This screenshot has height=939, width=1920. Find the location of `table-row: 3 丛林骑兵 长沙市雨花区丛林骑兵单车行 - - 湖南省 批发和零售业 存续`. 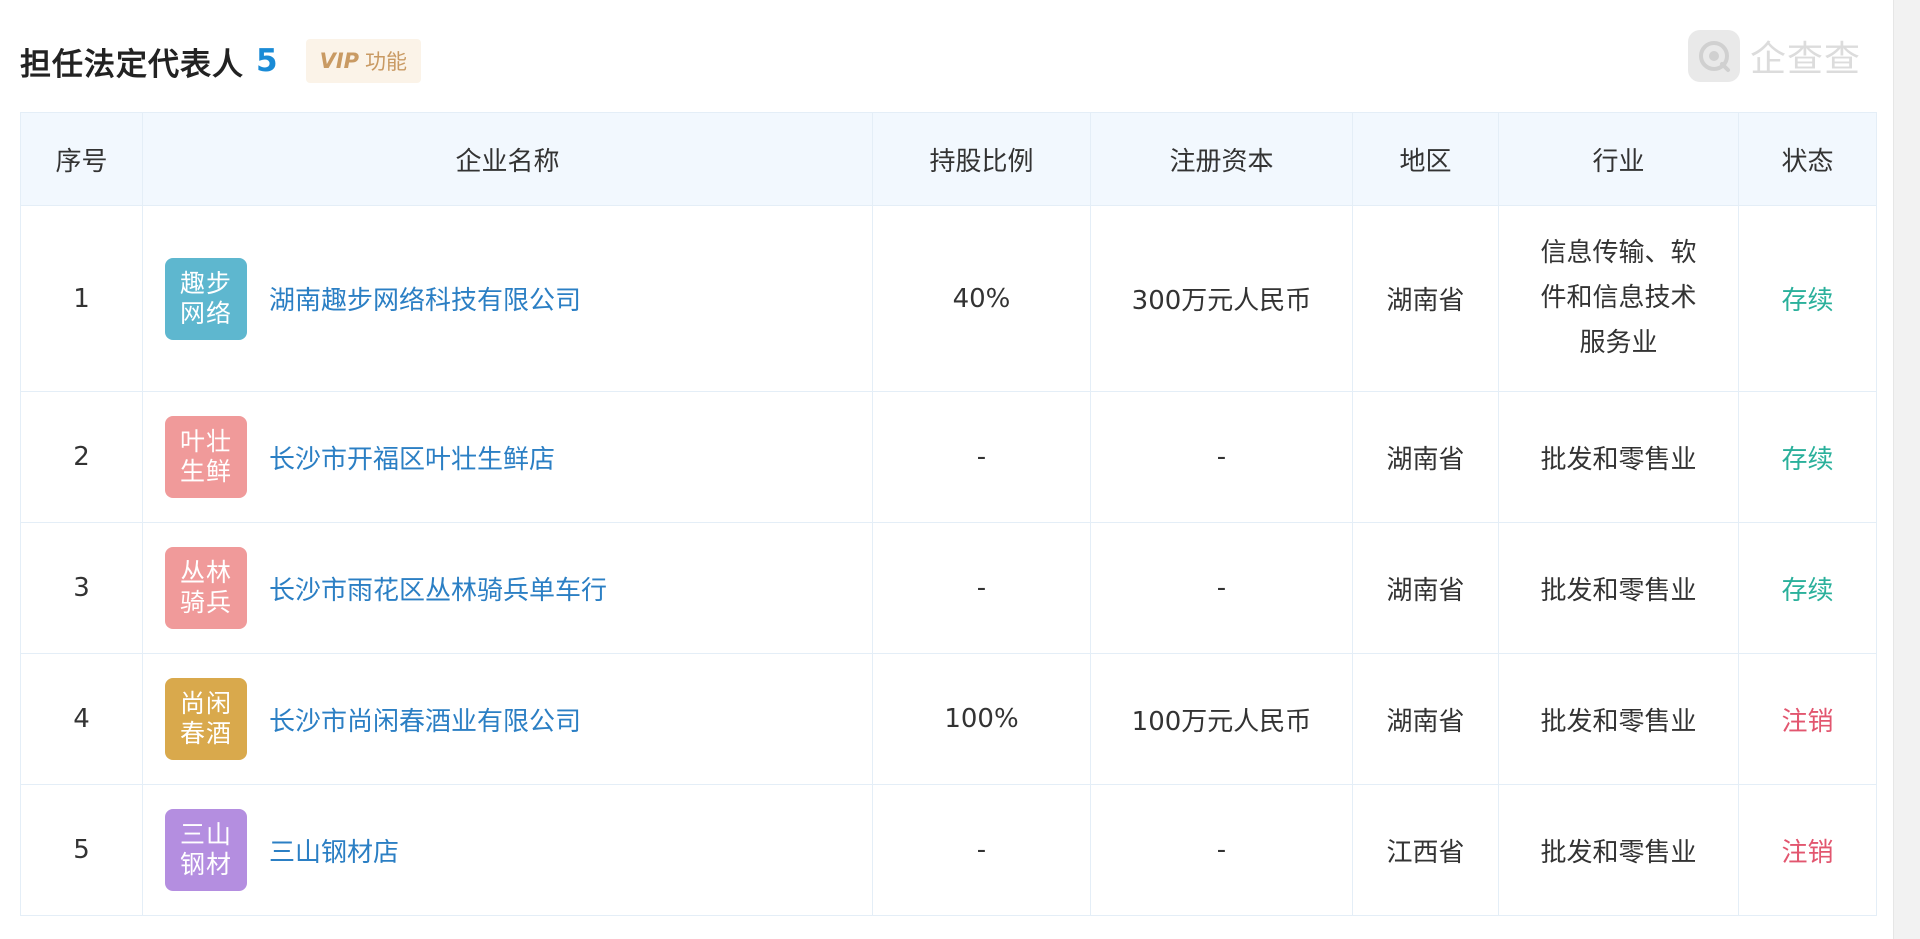

table-row: 3 丛林骑兵 长沙市雨花区丛林骑兵单车行 - - 湖南省 批发和零售业 存续 is located at coordinates (948, 588).